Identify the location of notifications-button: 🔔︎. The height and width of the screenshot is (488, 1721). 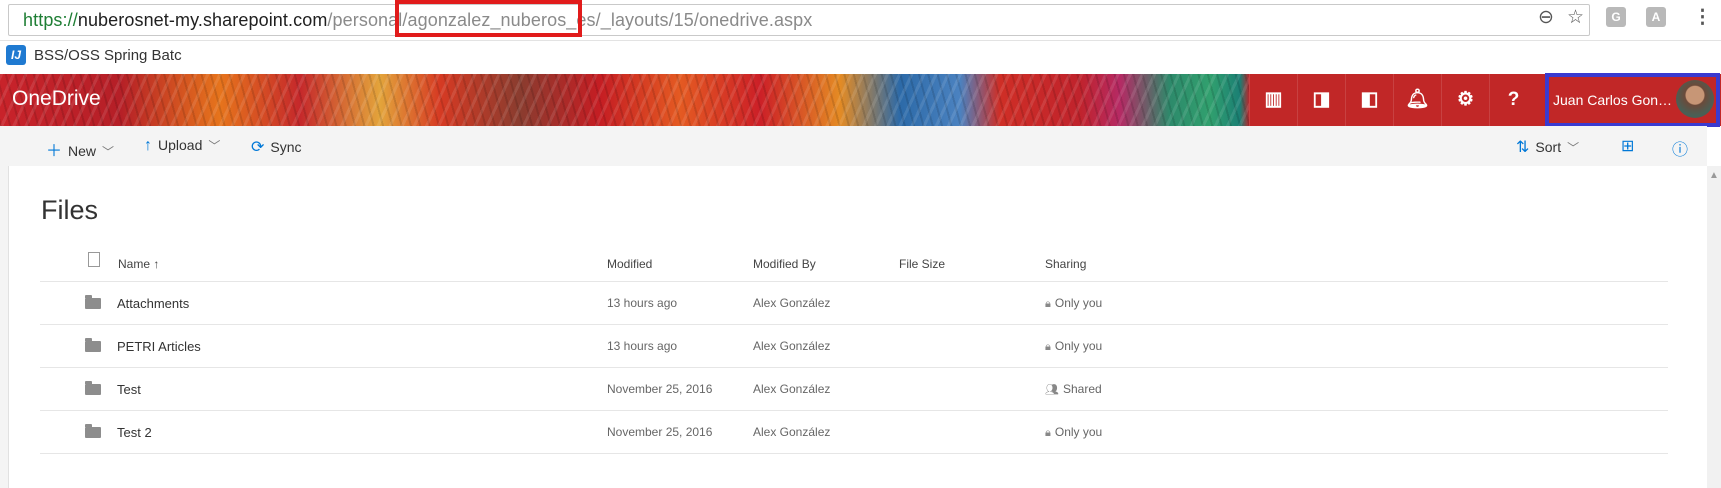
(1417, 100).